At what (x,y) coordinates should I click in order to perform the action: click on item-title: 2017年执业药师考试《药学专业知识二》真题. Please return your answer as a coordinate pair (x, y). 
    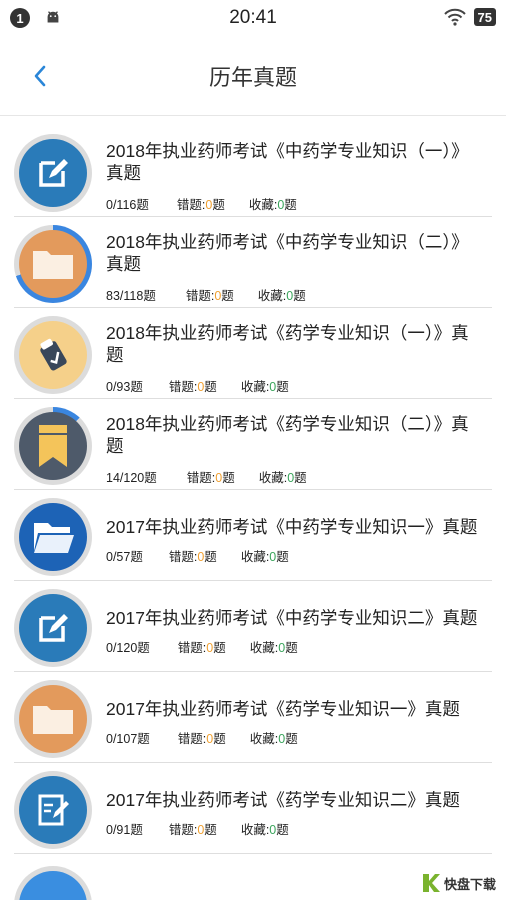
    Looking at the image, I should click on (283, 800).